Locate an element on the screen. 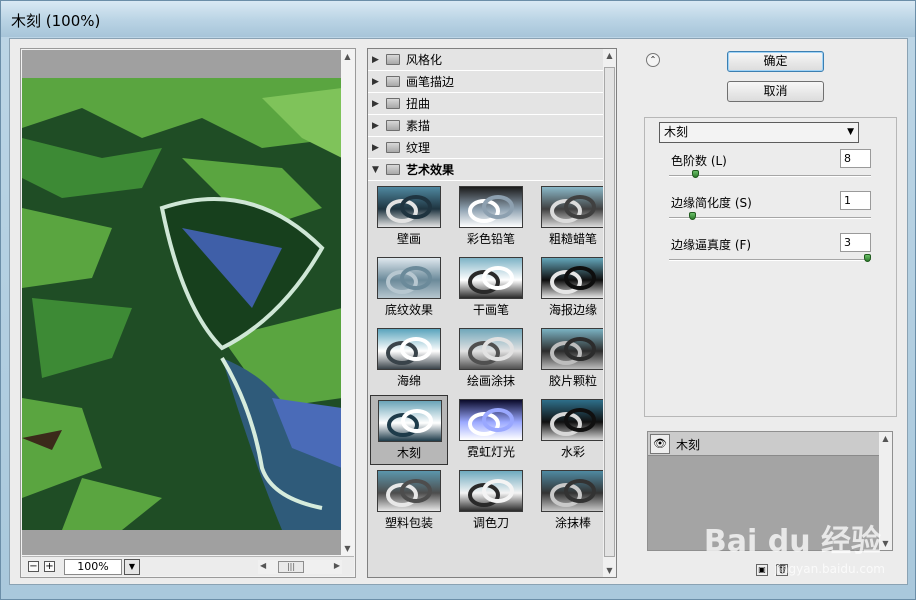 This screenshot has height=600, width=916. filter-thumb-13: 塑料包装 is located at coordinates (409, 501).